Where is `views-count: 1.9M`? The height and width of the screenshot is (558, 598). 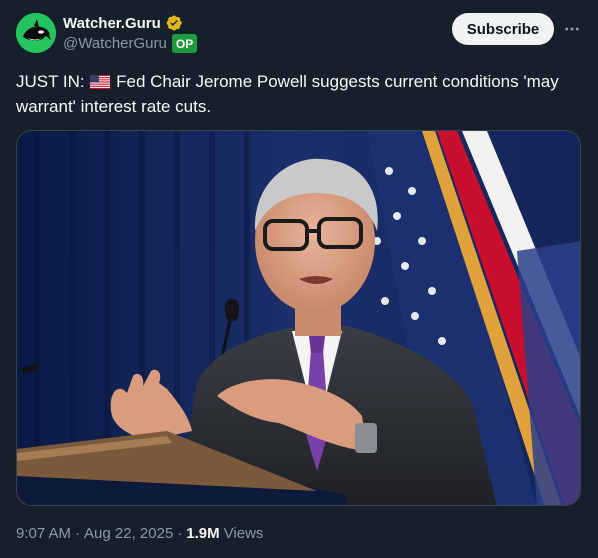
views-count: 1.9M is located at coordinates (202, 533).